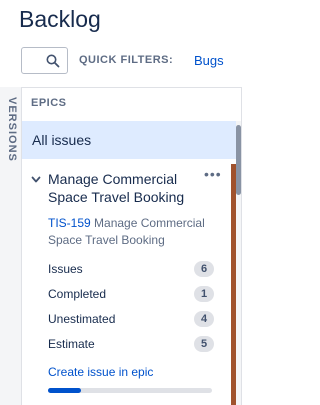  What do you see at coordinates (100, 372) in the screenshot?
I see `create-issue-in-epic-link: Create issue in epic` at bounding box center [100, 372].